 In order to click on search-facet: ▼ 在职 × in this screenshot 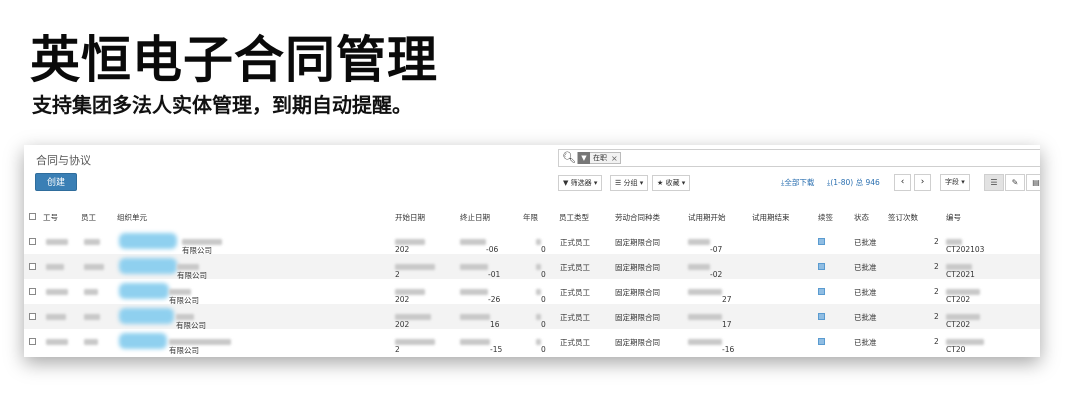, I will do `click(599, 158)`.